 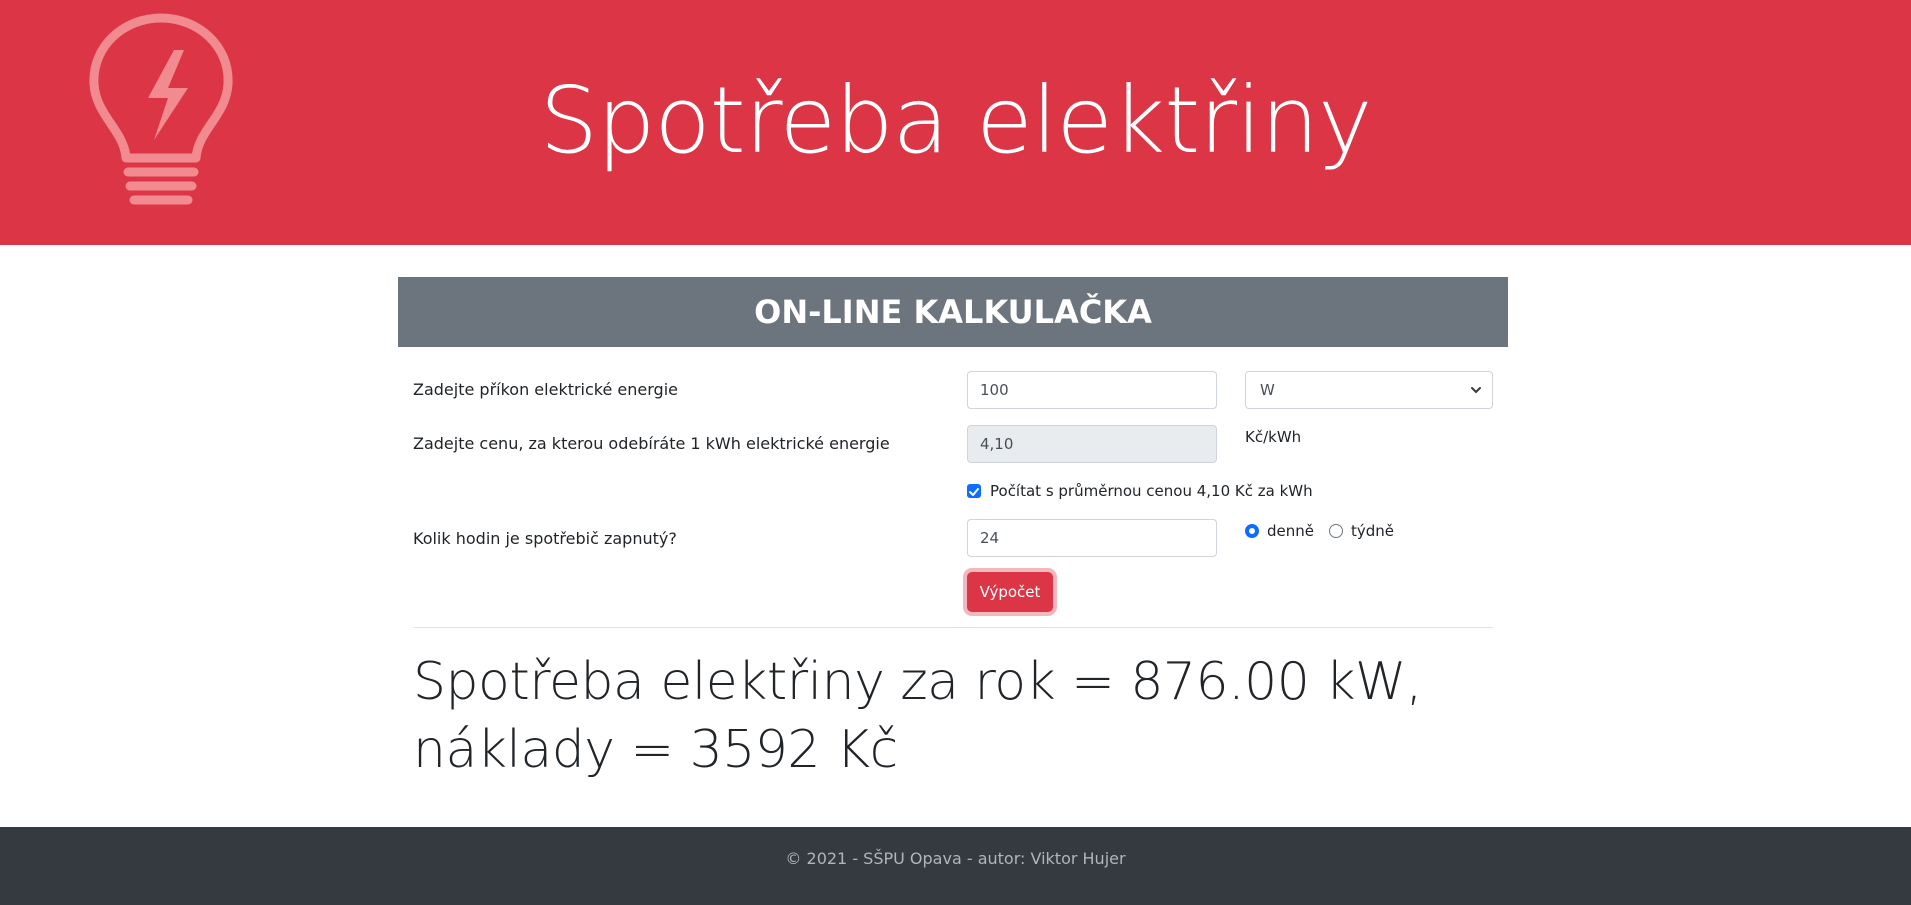 I want to click on check-icon, so click(x=974, y=492).